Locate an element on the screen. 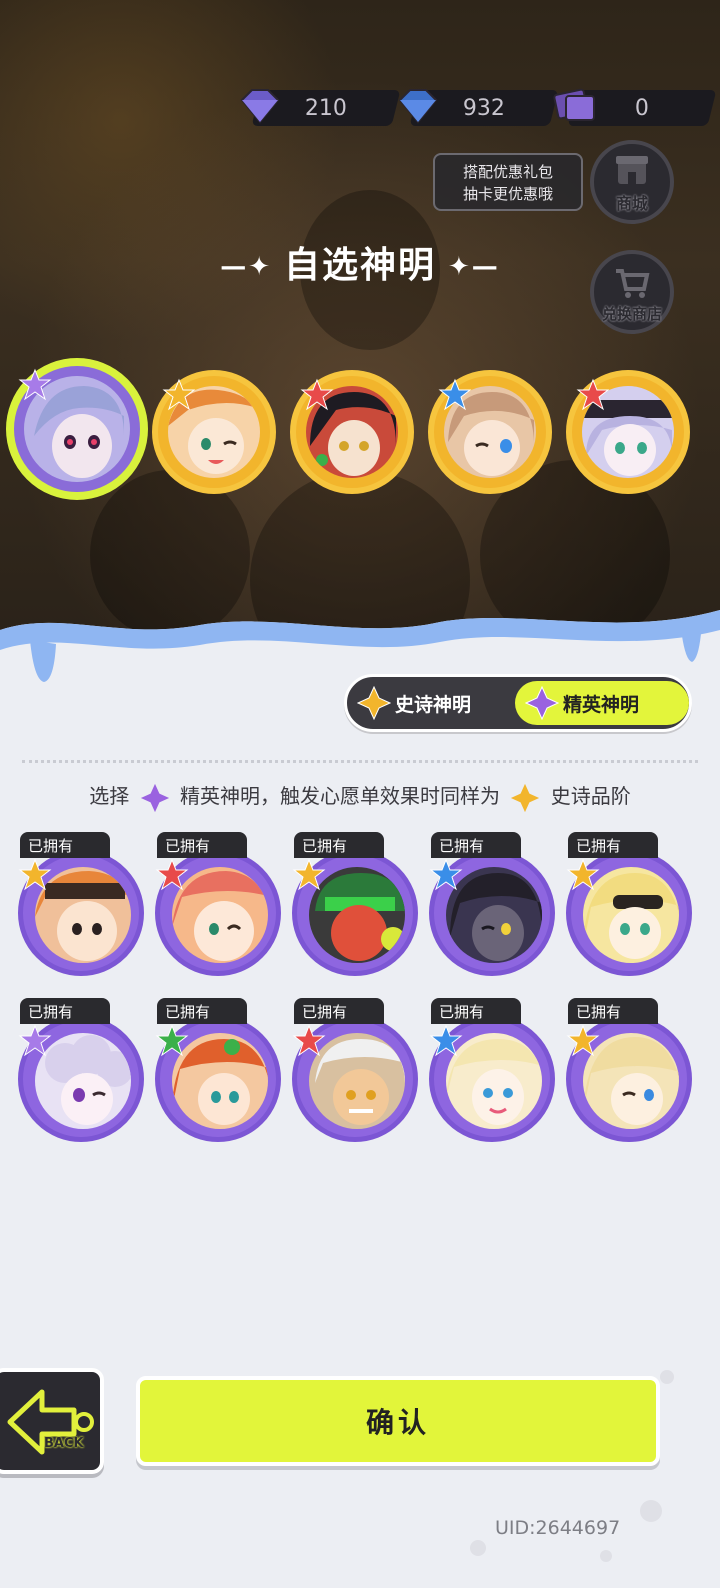  ticket-card-icon is located at coordinates (574, 104).